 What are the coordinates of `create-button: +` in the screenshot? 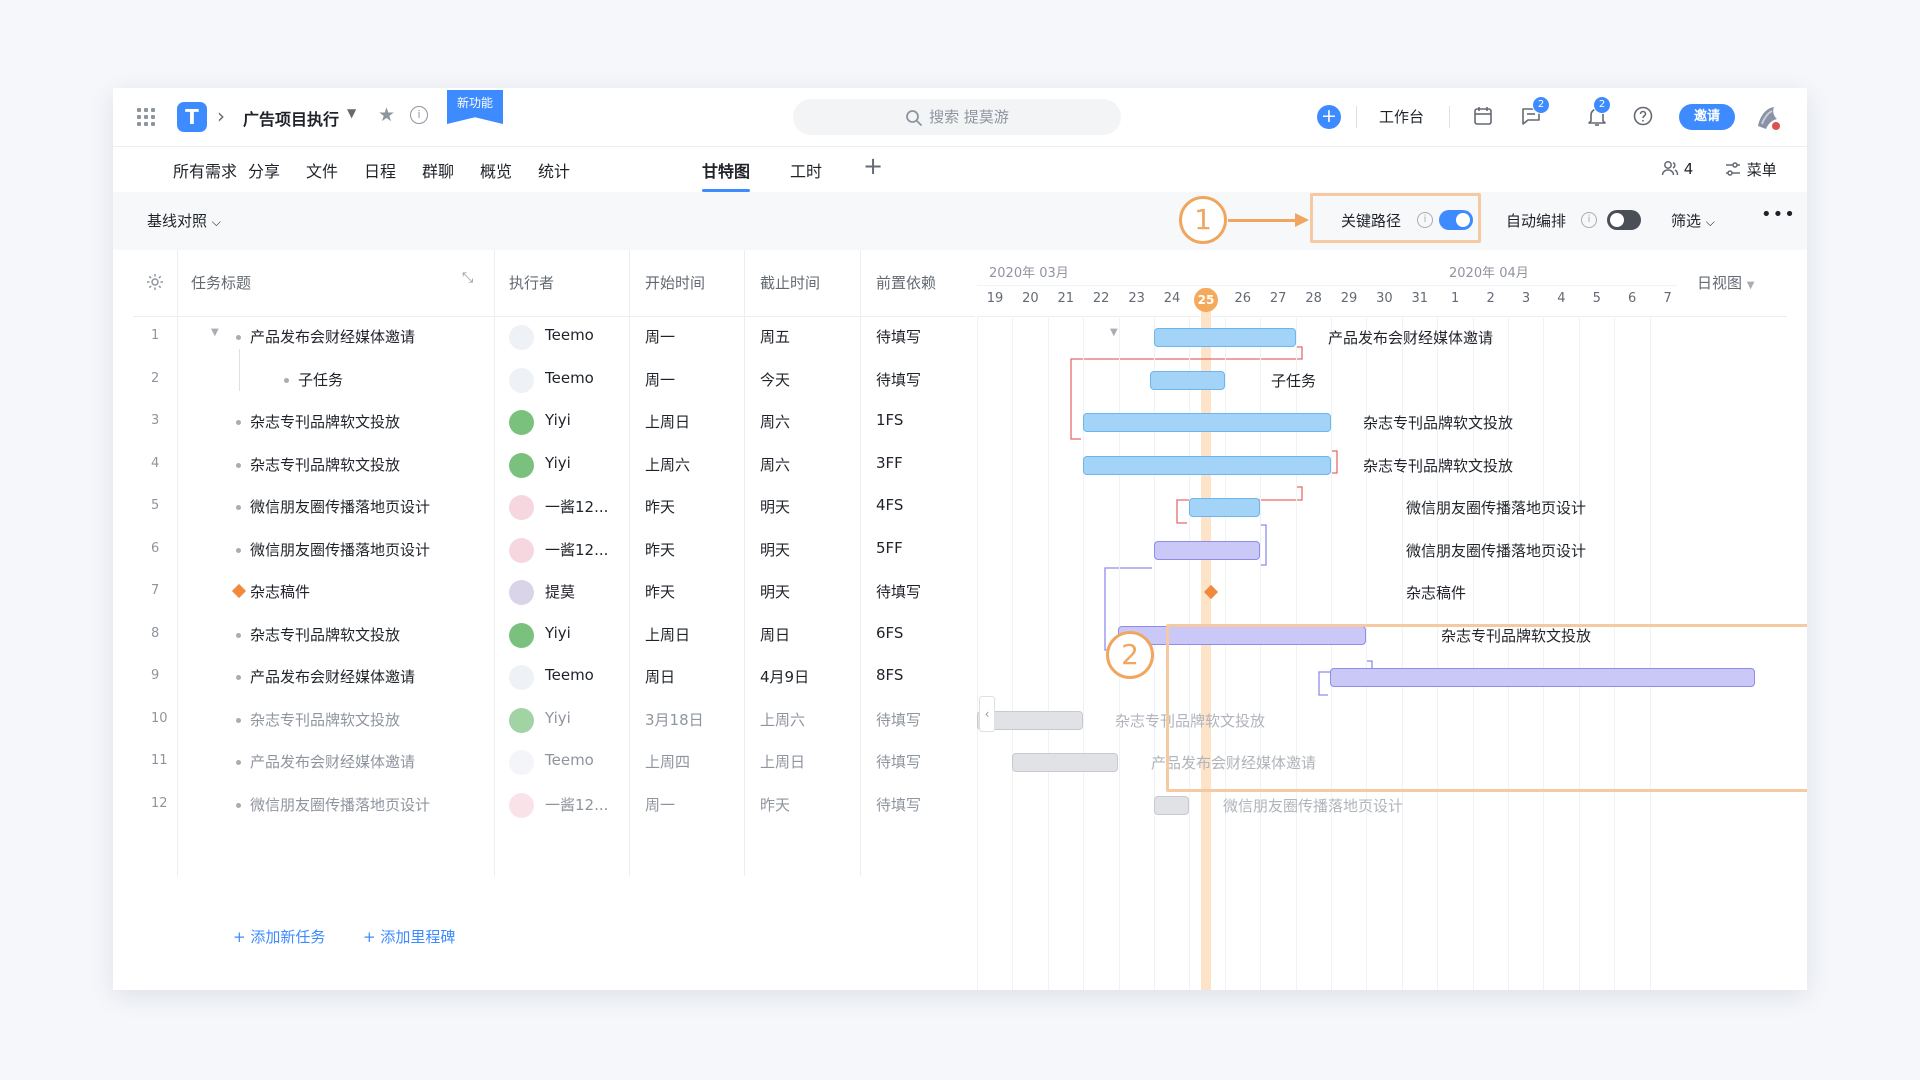 It's located at (1329, 117).